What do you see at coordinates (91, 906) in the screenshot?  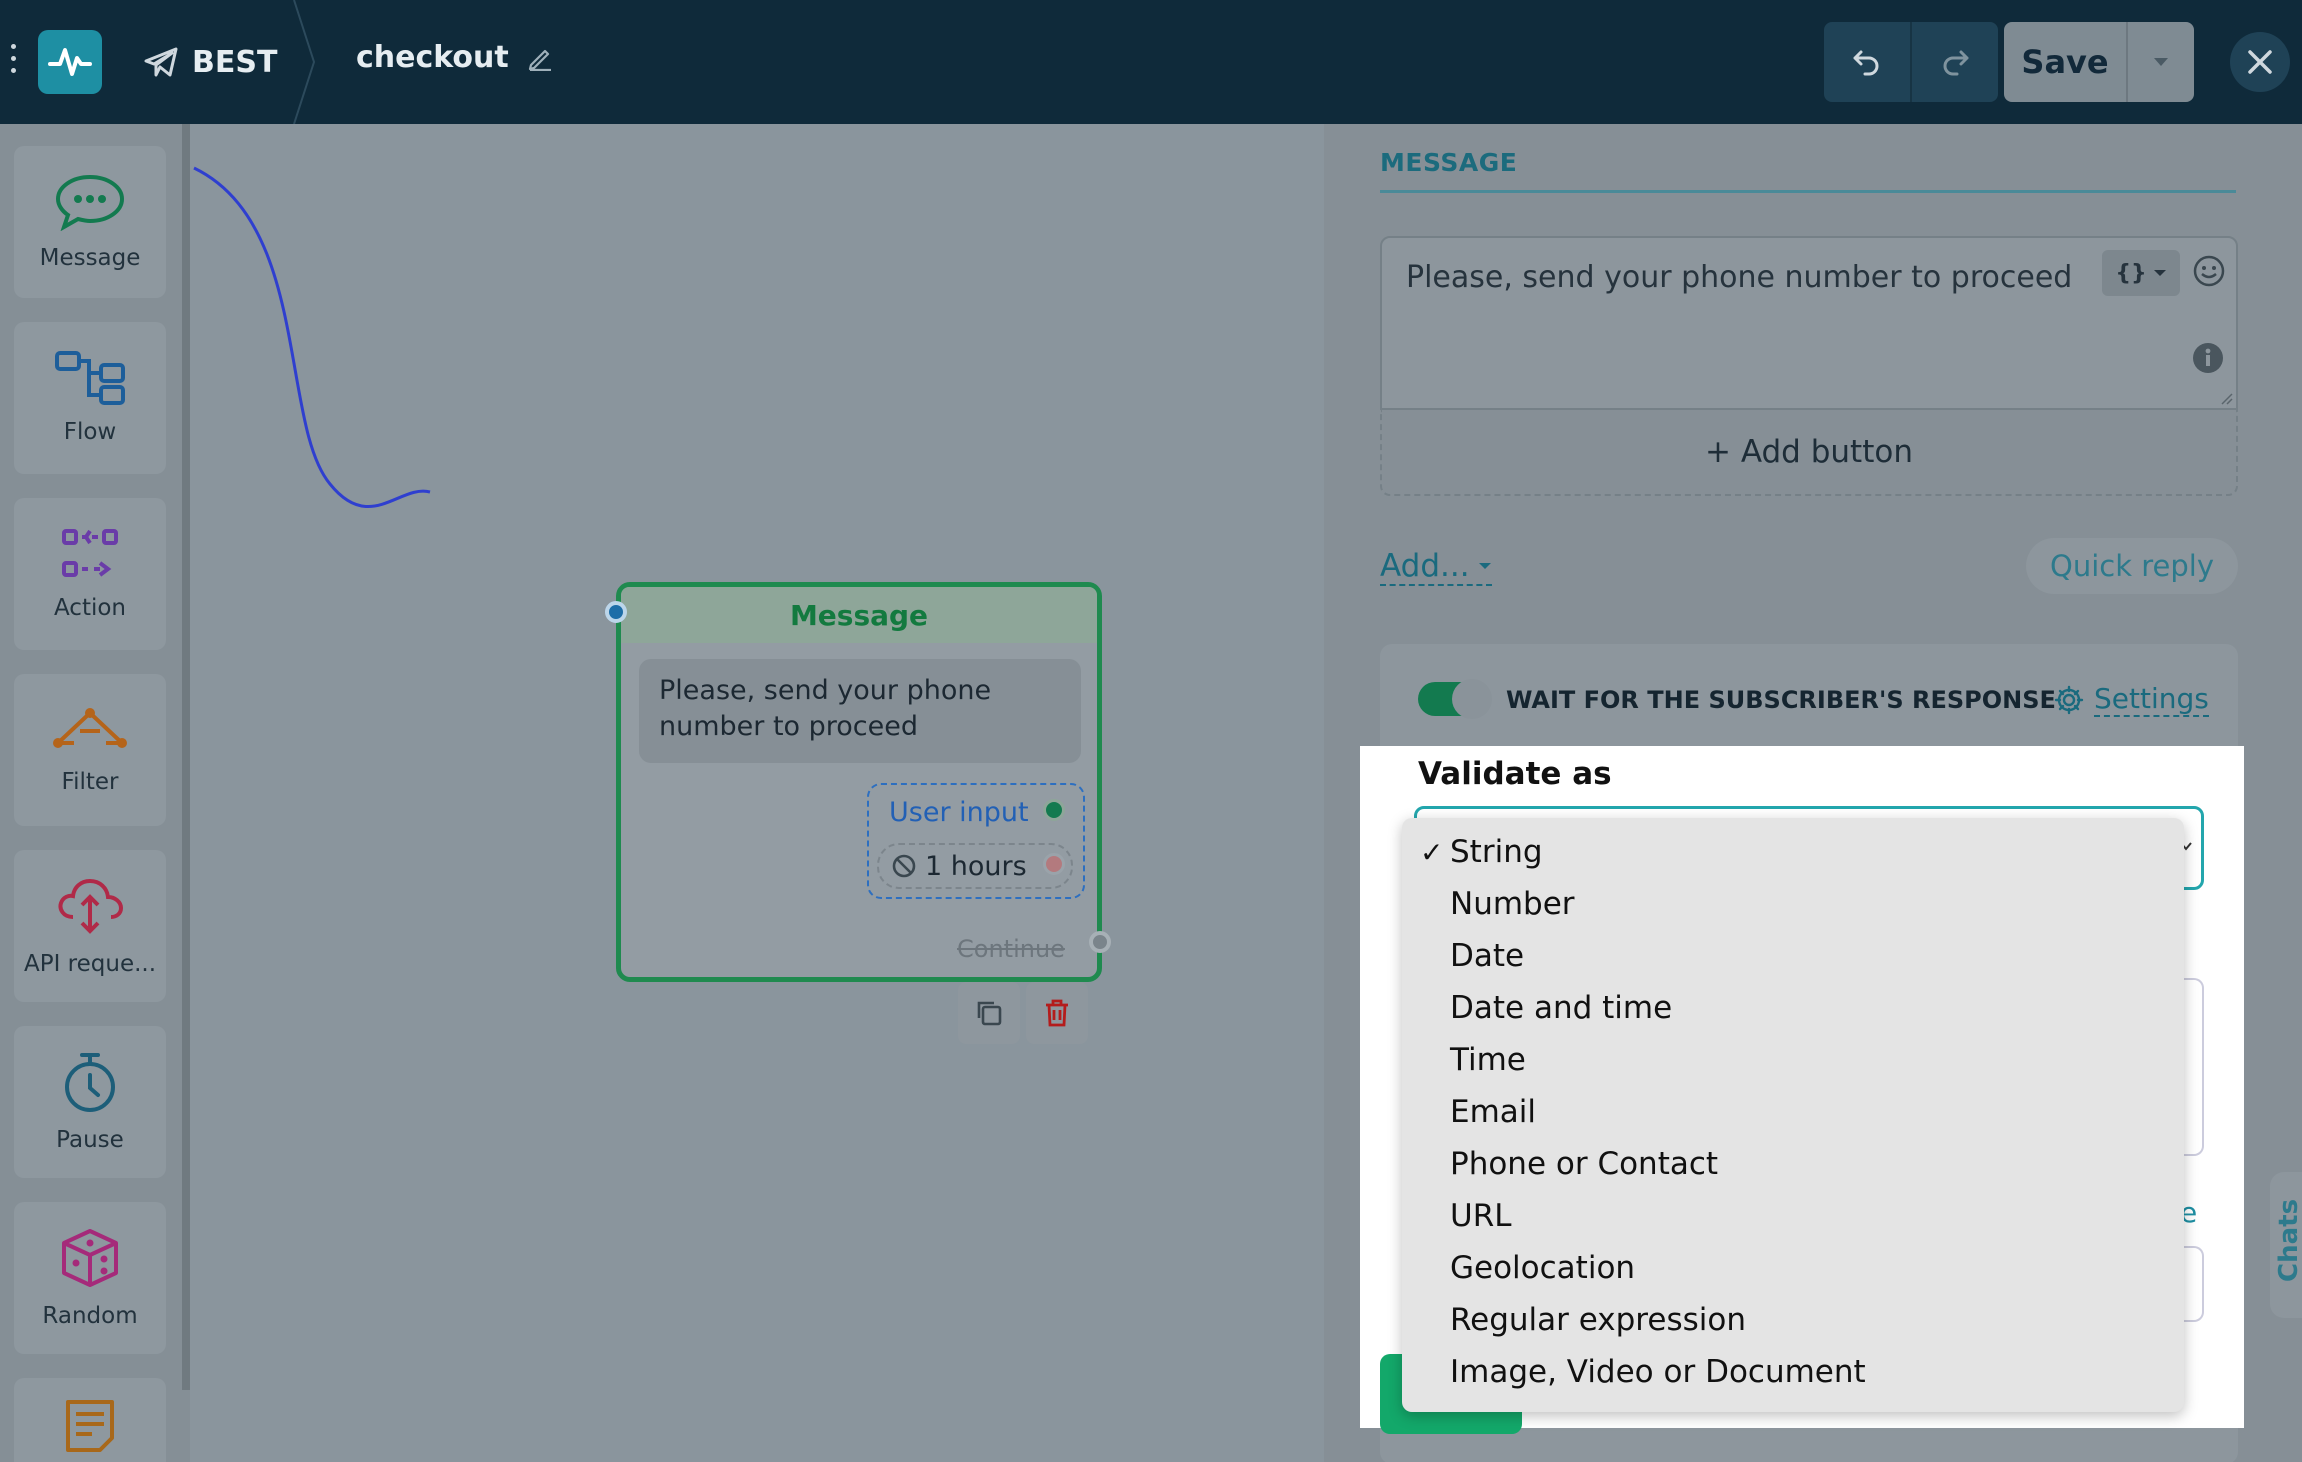 I see `cloud-api-icon` at bounding box center [91, 906].